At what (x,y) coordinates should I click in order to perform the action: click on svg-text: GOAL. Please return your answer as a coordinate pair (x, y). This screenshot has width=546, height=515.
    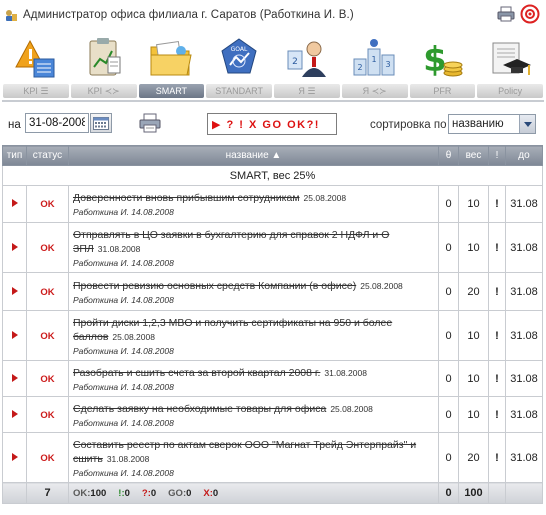
    Looking at the image, I should click on (239, 49).